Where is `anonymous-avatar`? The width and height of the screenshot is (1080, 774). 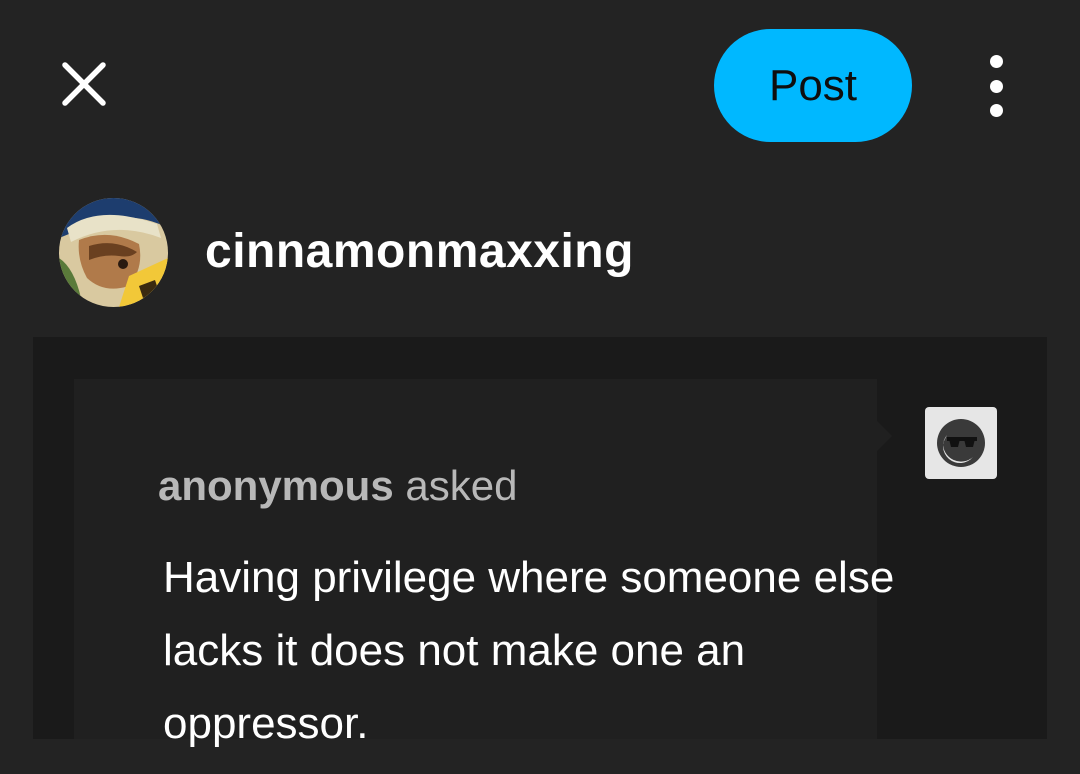 anonymous-avatar is located at coordinates (961, 443).